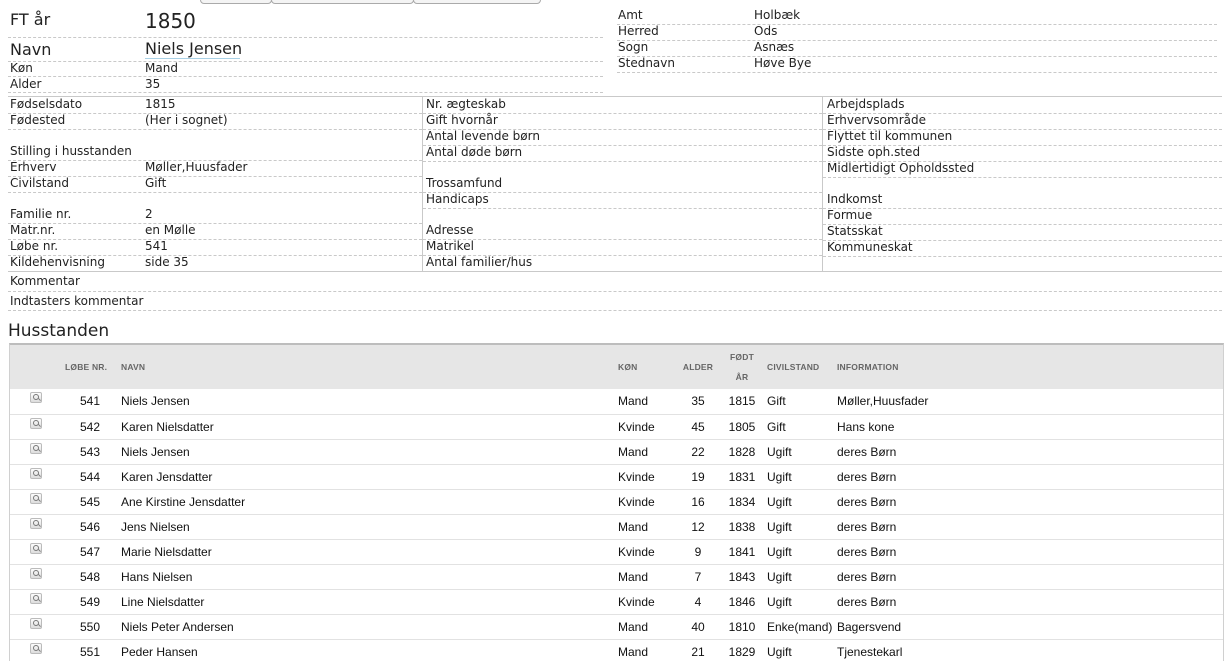 Image resolution: width=1229 pixels, height=661 pixels. I want to click on cell-civilstand: Enke(mand), so click(799, 627).